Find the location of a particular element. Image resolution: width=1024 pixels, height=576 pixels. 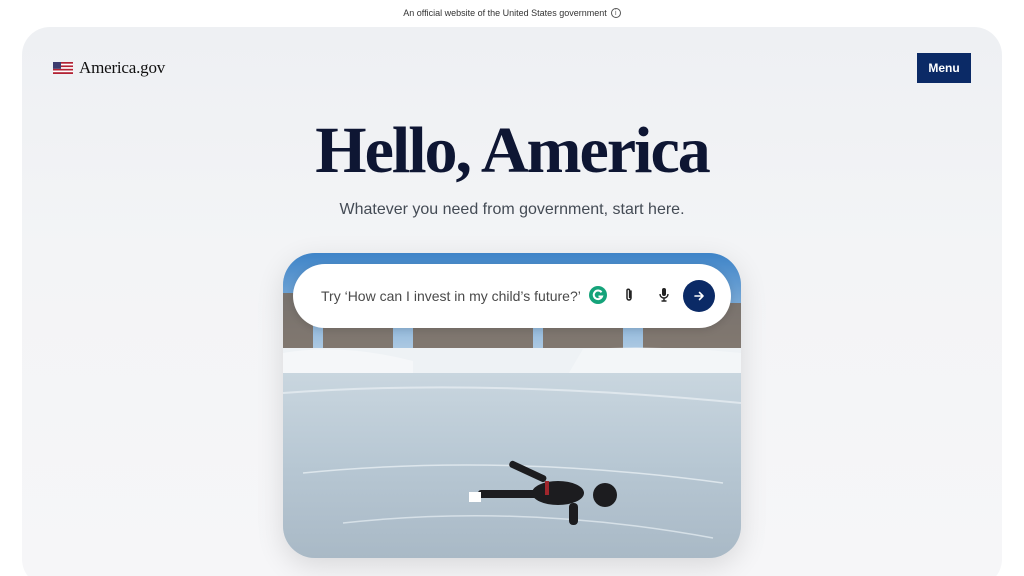

search-bar is located at coordinates (512, 296).